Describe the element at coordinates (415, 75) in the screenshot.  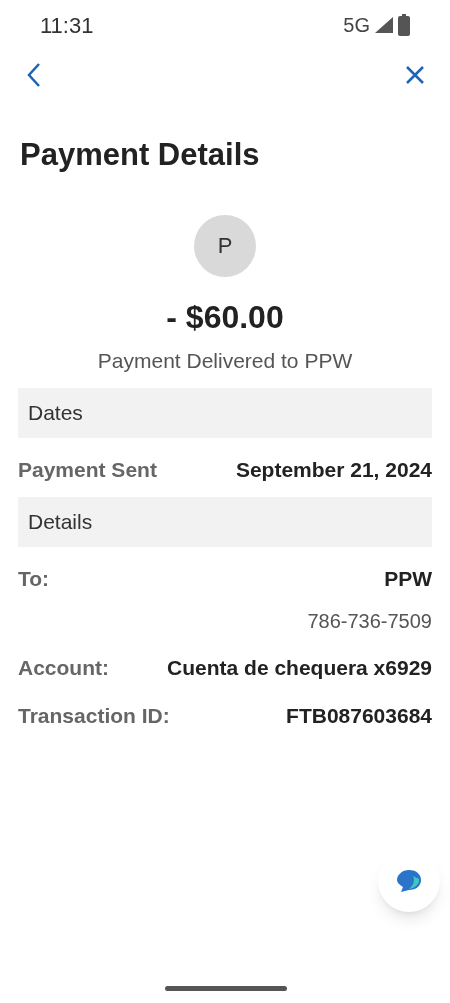
I see `close-icon` at that location.